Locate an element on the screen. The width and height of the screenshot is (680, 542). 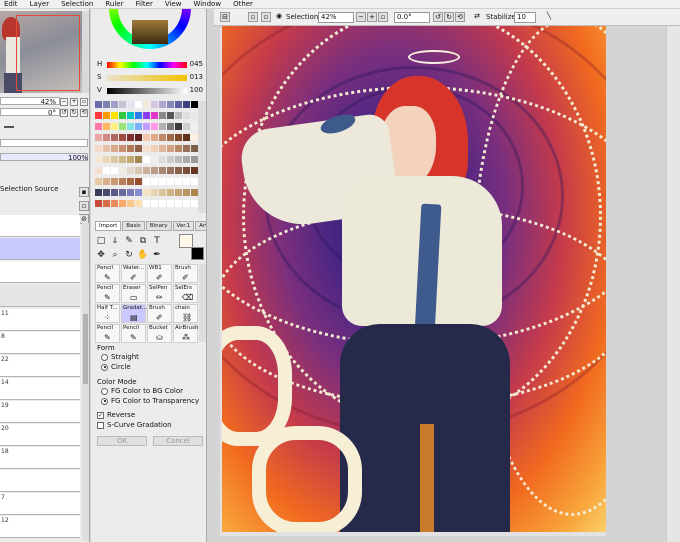
brush-slot-halft: Half T... ⁘ is located at coordinates (107, 313).